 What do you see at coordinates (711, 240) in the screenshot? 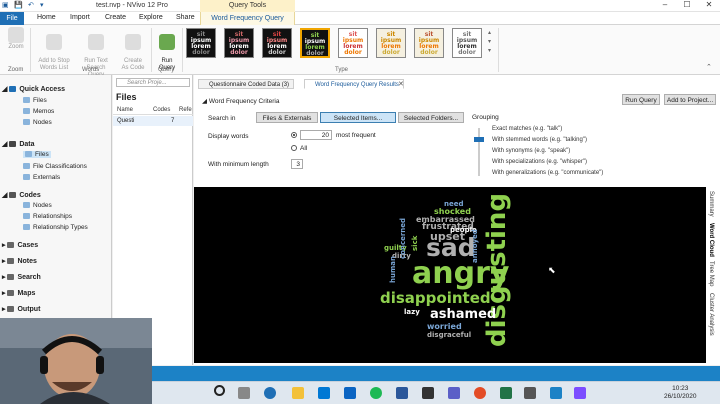
I see `side-tab-word-cloud: Word Cloud` at bounding box center [711, 240].